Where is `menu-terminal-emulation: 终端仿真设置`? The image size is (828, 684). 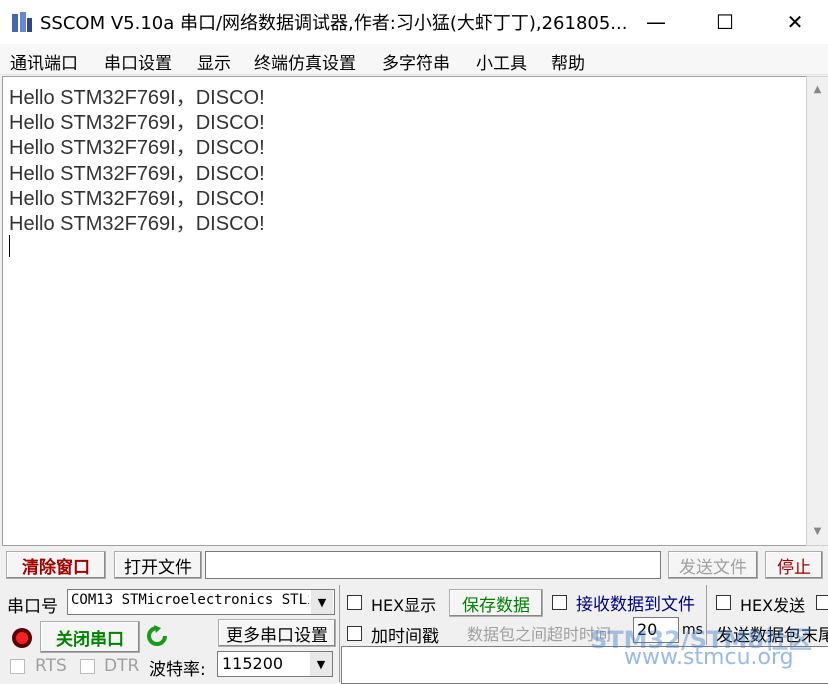
menu-terminal-emulation: 终端仿真设置 is located at coordinates (305, 61).